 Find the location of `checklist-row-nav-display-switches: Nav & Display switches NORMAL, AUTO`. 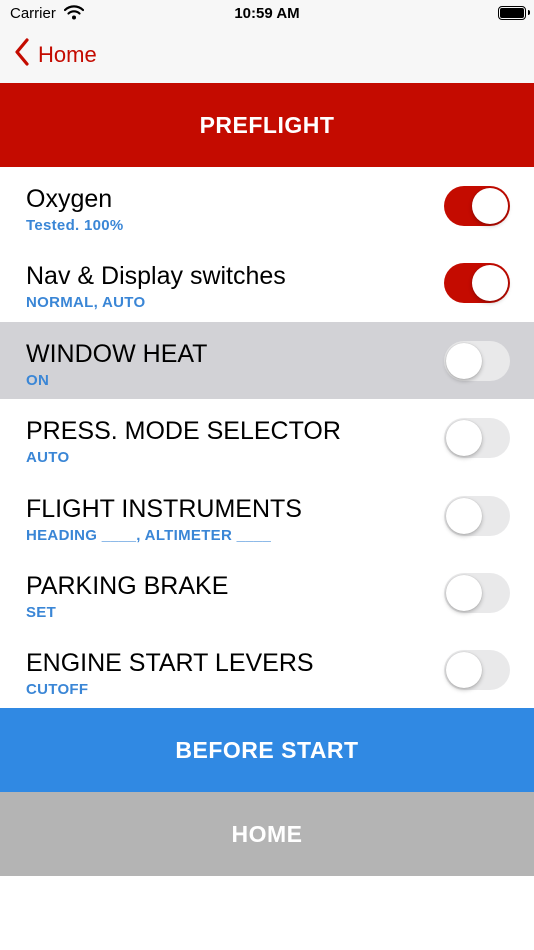

checklist-row-nav-display-switches: Nav & Display switches NORMAL, AUTO is located at coordinates (267, 283).